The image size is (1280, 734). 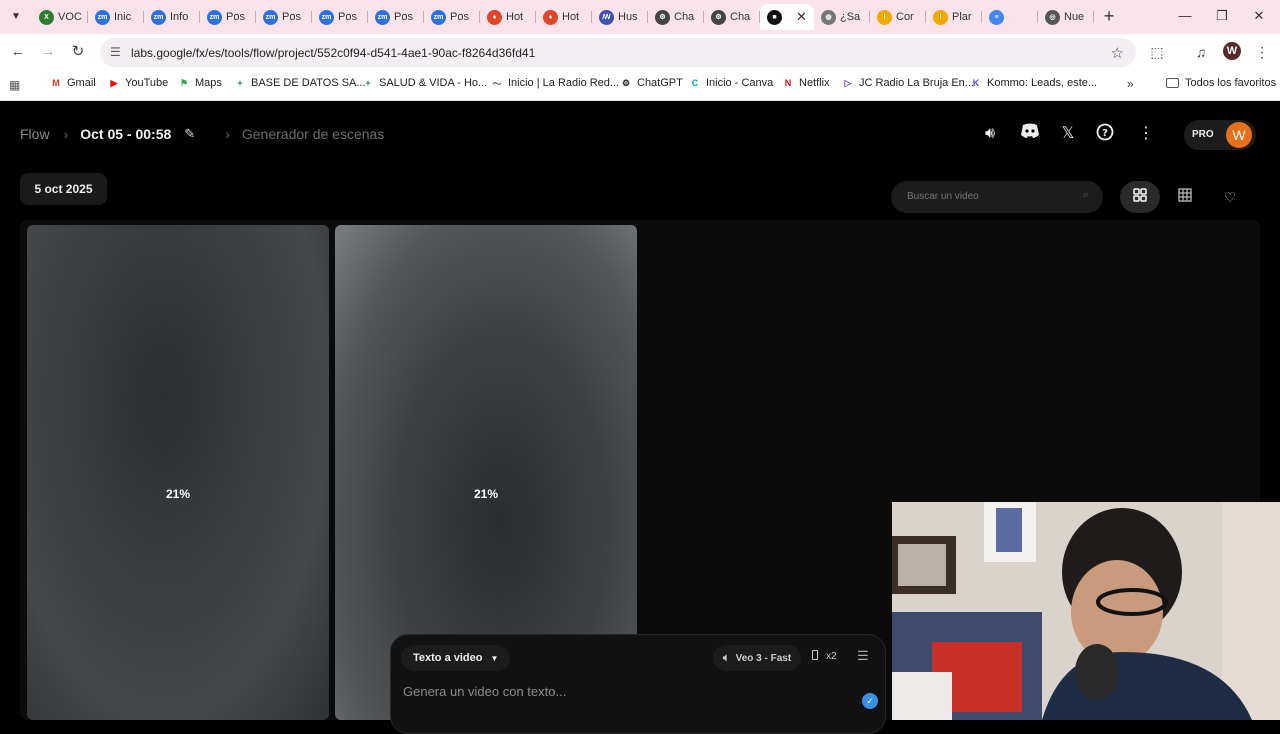 I want to click on mode-selector: Texto a video ▼, so click(x=456, y=658).